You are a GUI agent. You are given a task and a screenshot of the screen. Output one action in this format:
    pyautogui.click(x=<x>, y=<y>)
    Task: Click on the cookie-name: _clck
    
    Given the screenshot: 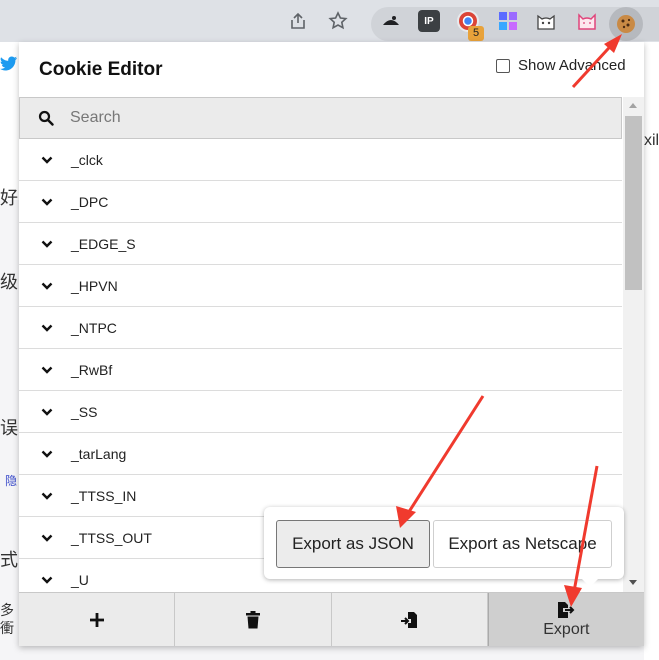 What is the action you would take?
    pyautogui.click(x=87, y=159)
    